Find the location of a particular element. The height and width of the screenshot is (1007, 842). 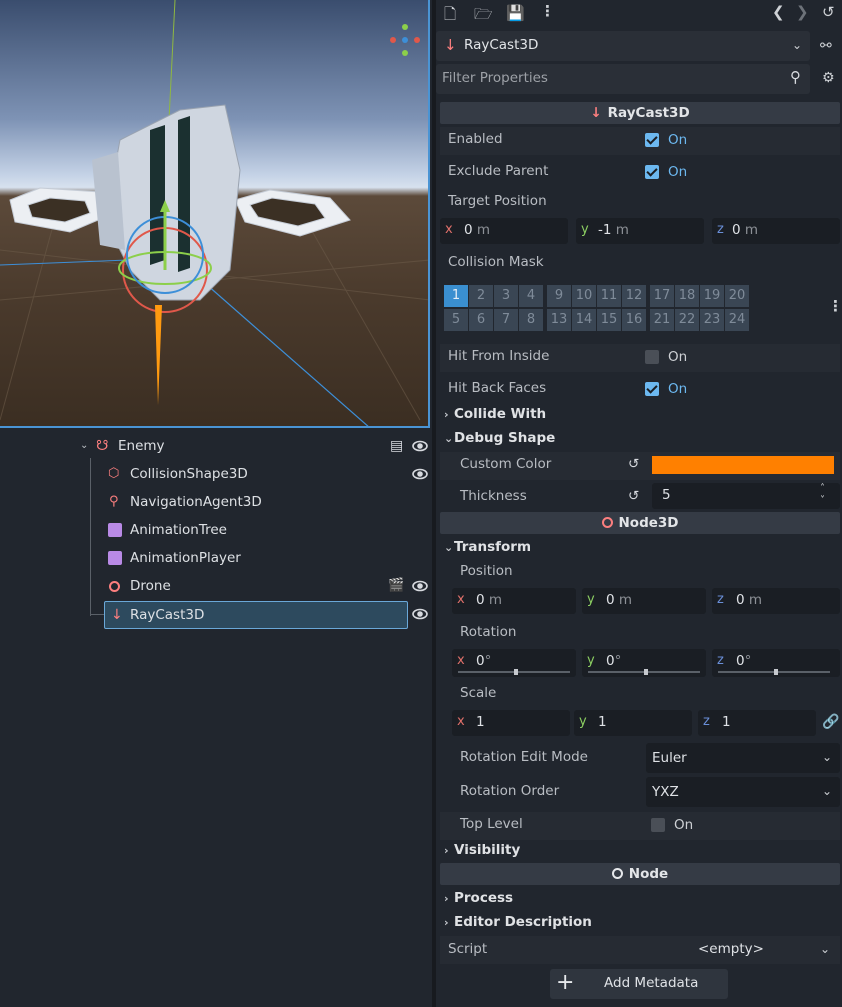

filter-properties-input: Filter Properties ⚲ is located at coordinates (623, 79).